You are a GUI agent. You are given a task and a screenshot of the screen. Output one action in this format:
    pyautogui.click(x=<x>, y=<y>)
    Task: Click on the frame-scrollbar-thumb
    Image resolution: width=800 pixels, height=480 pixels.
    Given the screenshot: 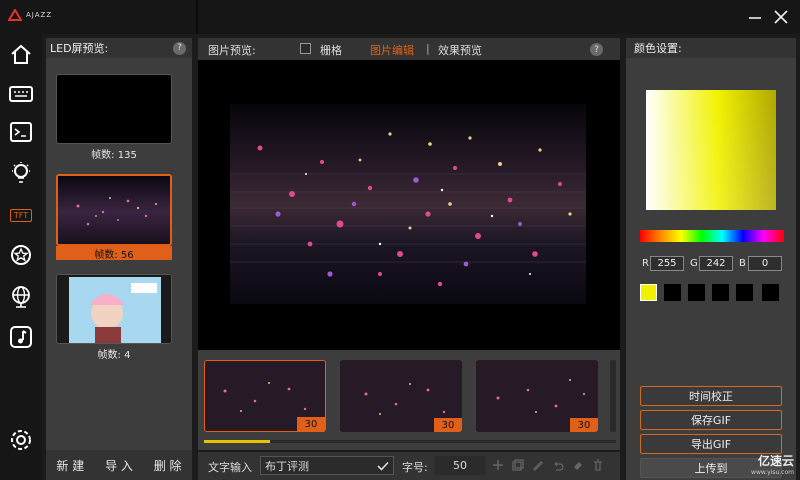 What is the action you would take?
    pyautogui.click(x=237, y=441)
    